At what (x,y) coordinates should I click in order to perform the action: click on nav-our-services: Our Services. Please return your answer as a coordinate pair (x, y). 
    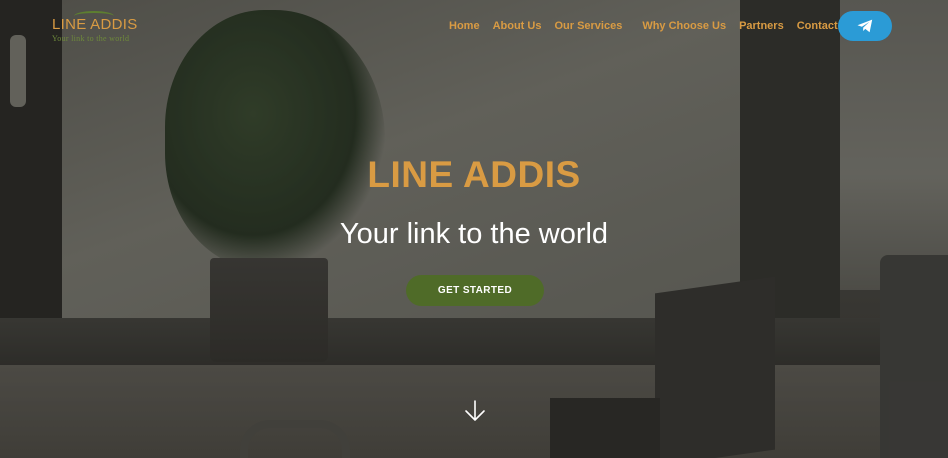
    Looking at the image, I should click on (588, 26).